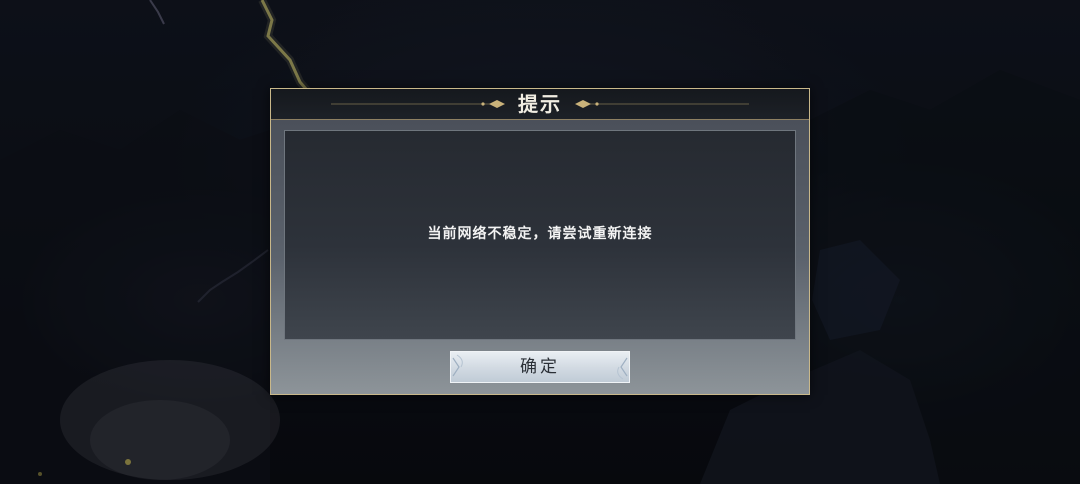 The width and height of the screenshot is (1080, 484). I want to click on confirm-button: 确定, so click(540, 367).